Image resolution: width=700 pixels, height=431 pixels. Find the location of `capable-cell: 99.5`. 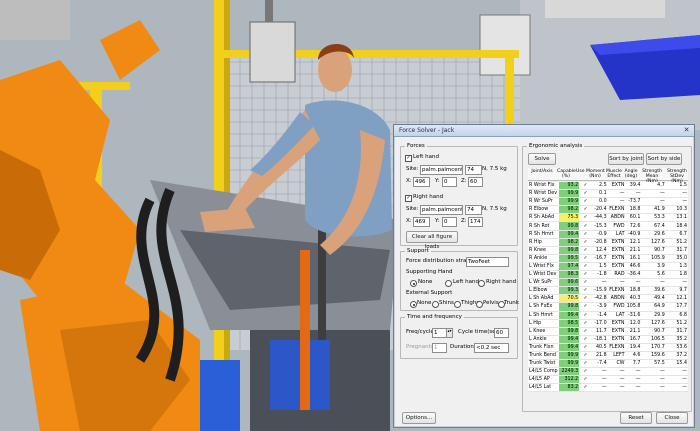

capable-cell: 99.5 is located at coordinates (569, 258).